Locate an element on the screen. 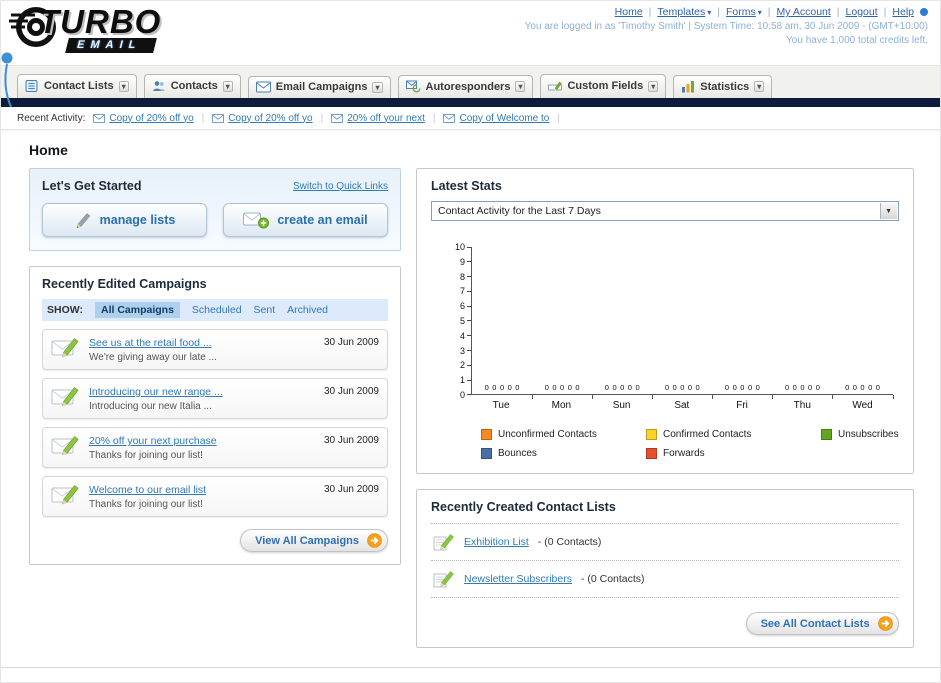 The height and width of the screenshot is (683, 941). campaign-envelope-icon is located at coordinates (66, 396).